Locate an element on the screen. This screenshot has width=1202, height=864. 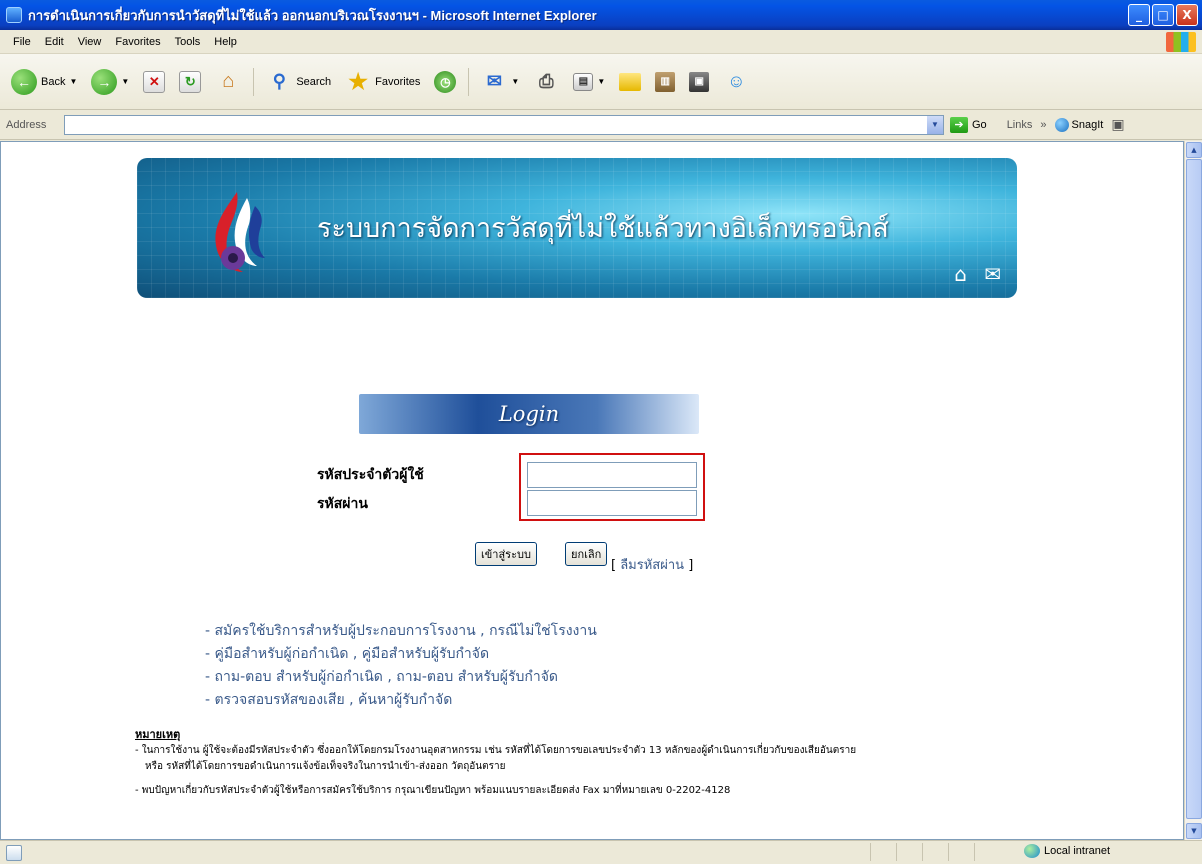
contacts-button: ☺ is located at coordinates (736, 82).